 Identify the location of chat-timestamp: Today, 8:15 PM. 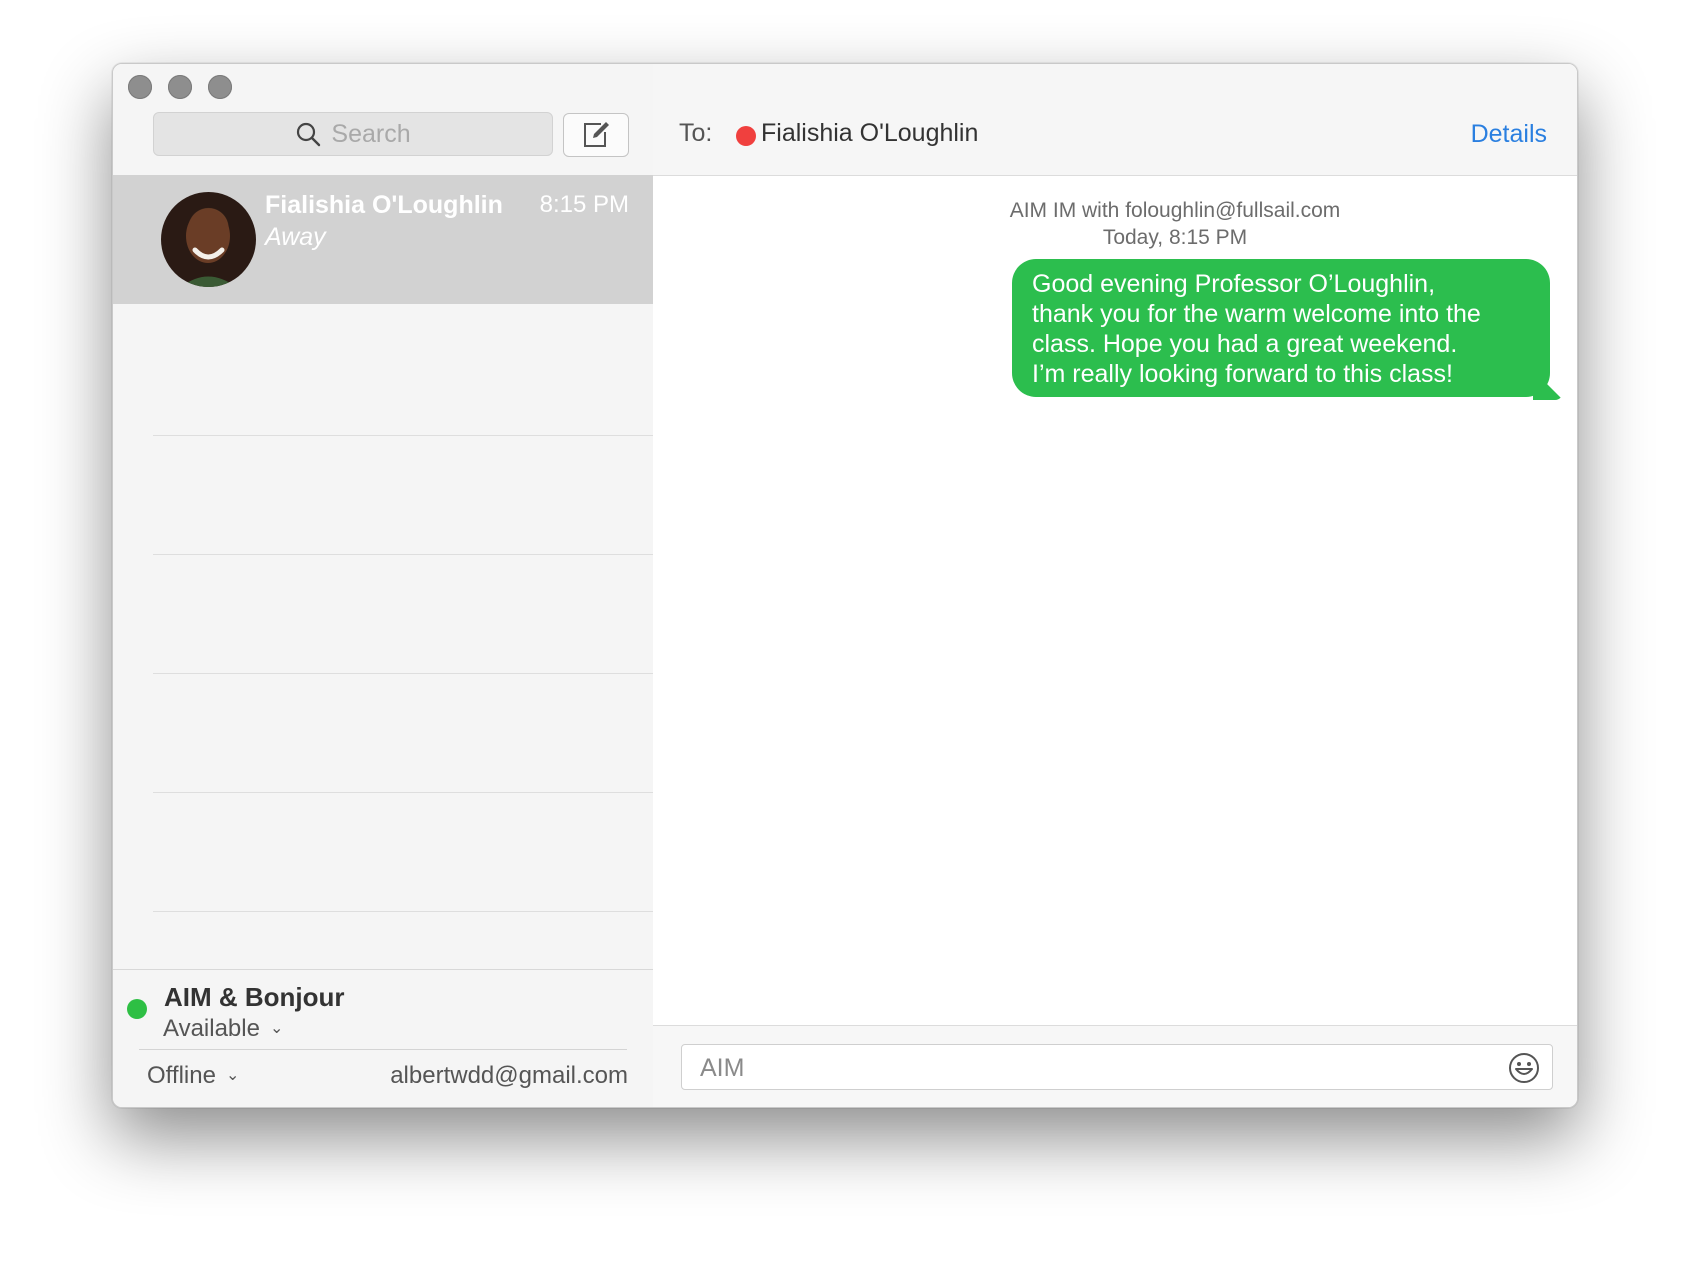
(1115, 238).